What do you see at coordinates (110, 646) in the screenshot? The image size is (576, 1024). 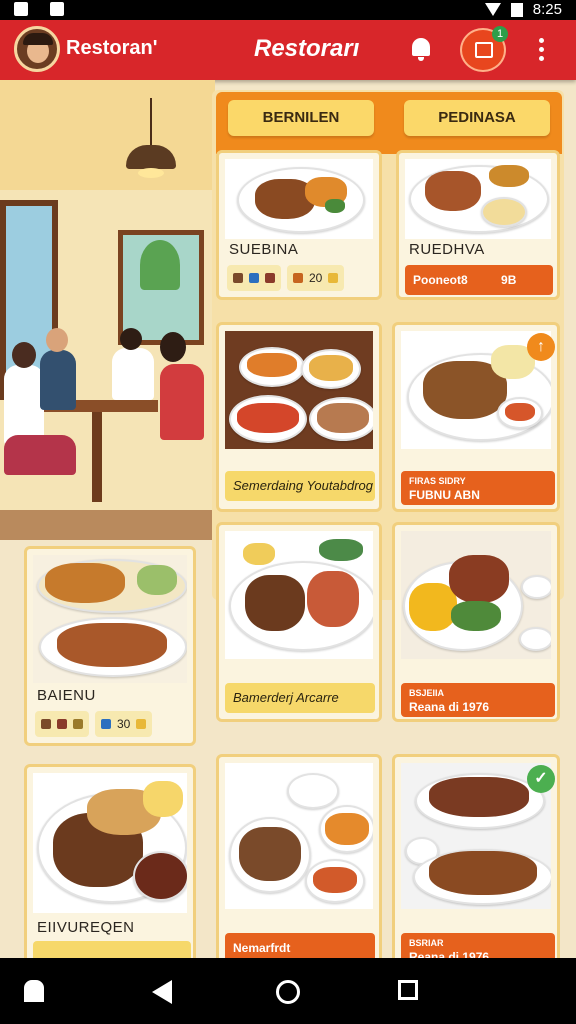 I see `menu-card: BAIENU 30` at bounding box center [110, 646].